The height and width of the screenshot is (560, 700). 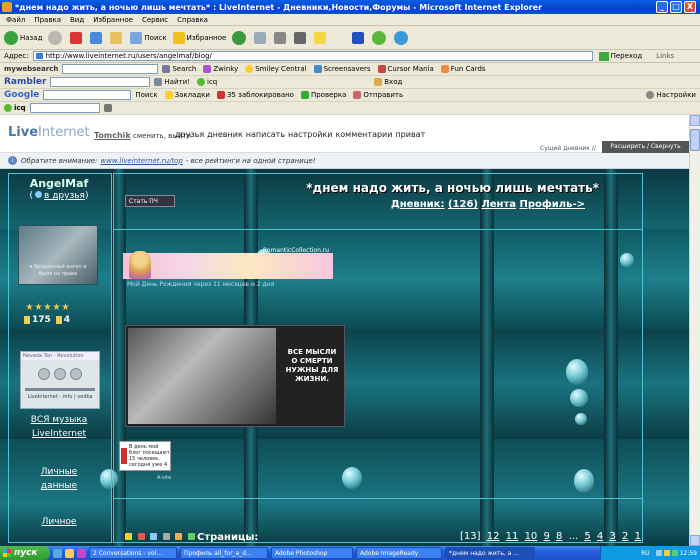 I want to click on task-photoshop: Adobe Photoshop, so click(x=312, y=553).